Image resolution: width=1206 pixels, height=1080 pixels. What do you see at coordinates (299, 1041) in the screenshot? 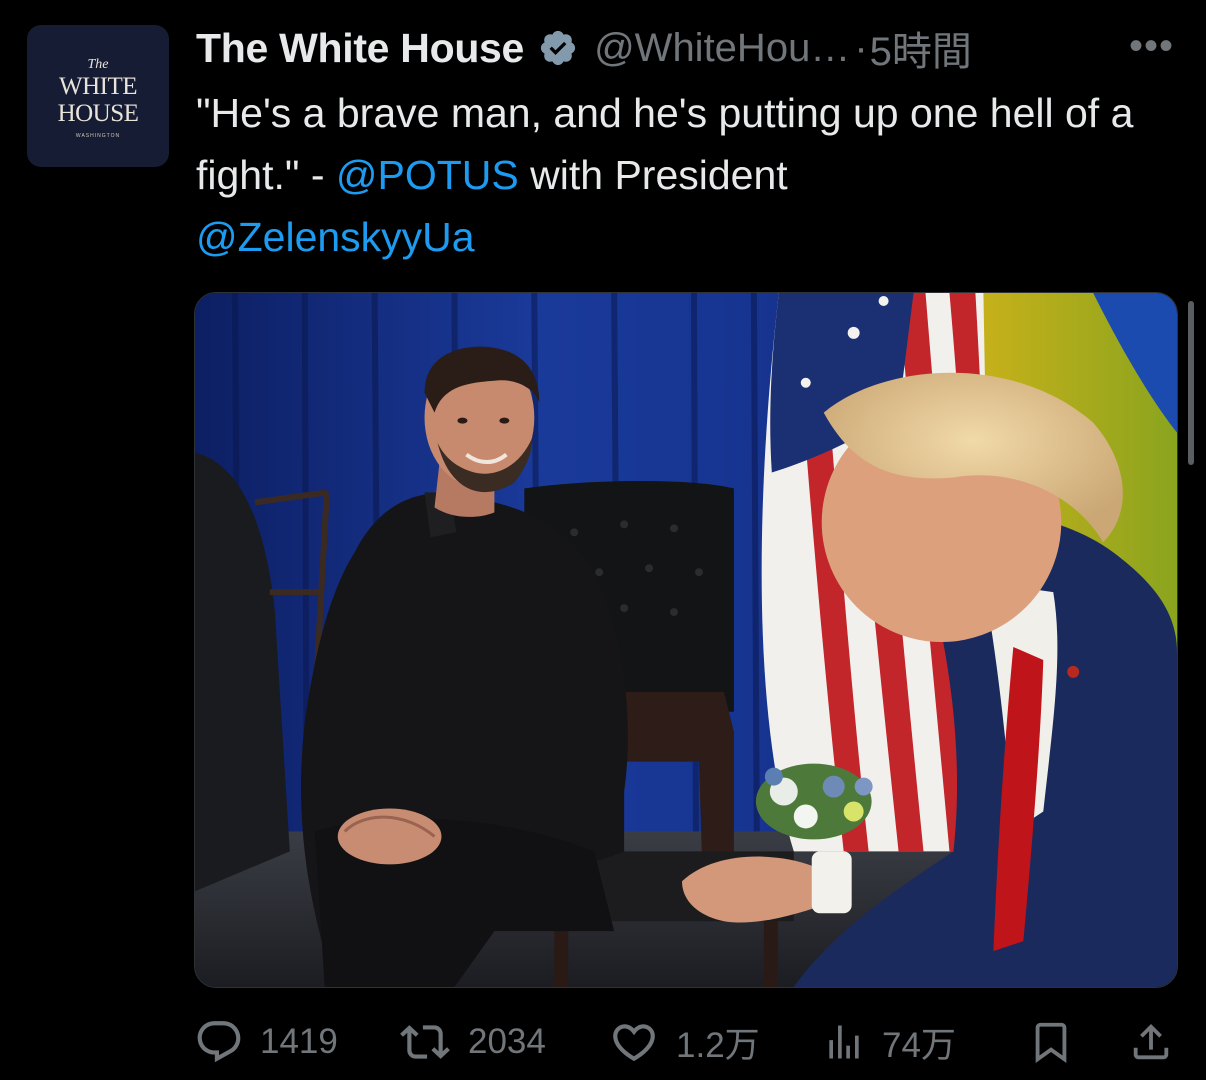
I see `reply-count: 1419` at bounding box center [299, 1041].